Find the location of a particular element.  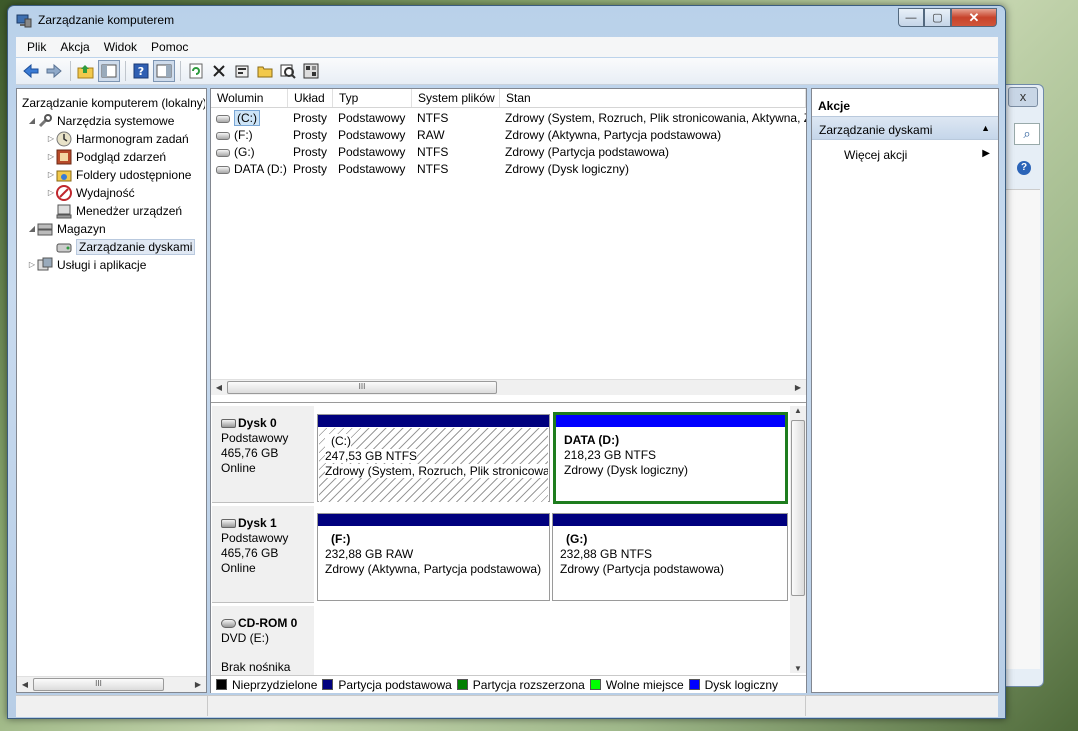

tree-item-menedzer-urzadzen: Menedżer urządzeń is located at coordinates (119, 210).